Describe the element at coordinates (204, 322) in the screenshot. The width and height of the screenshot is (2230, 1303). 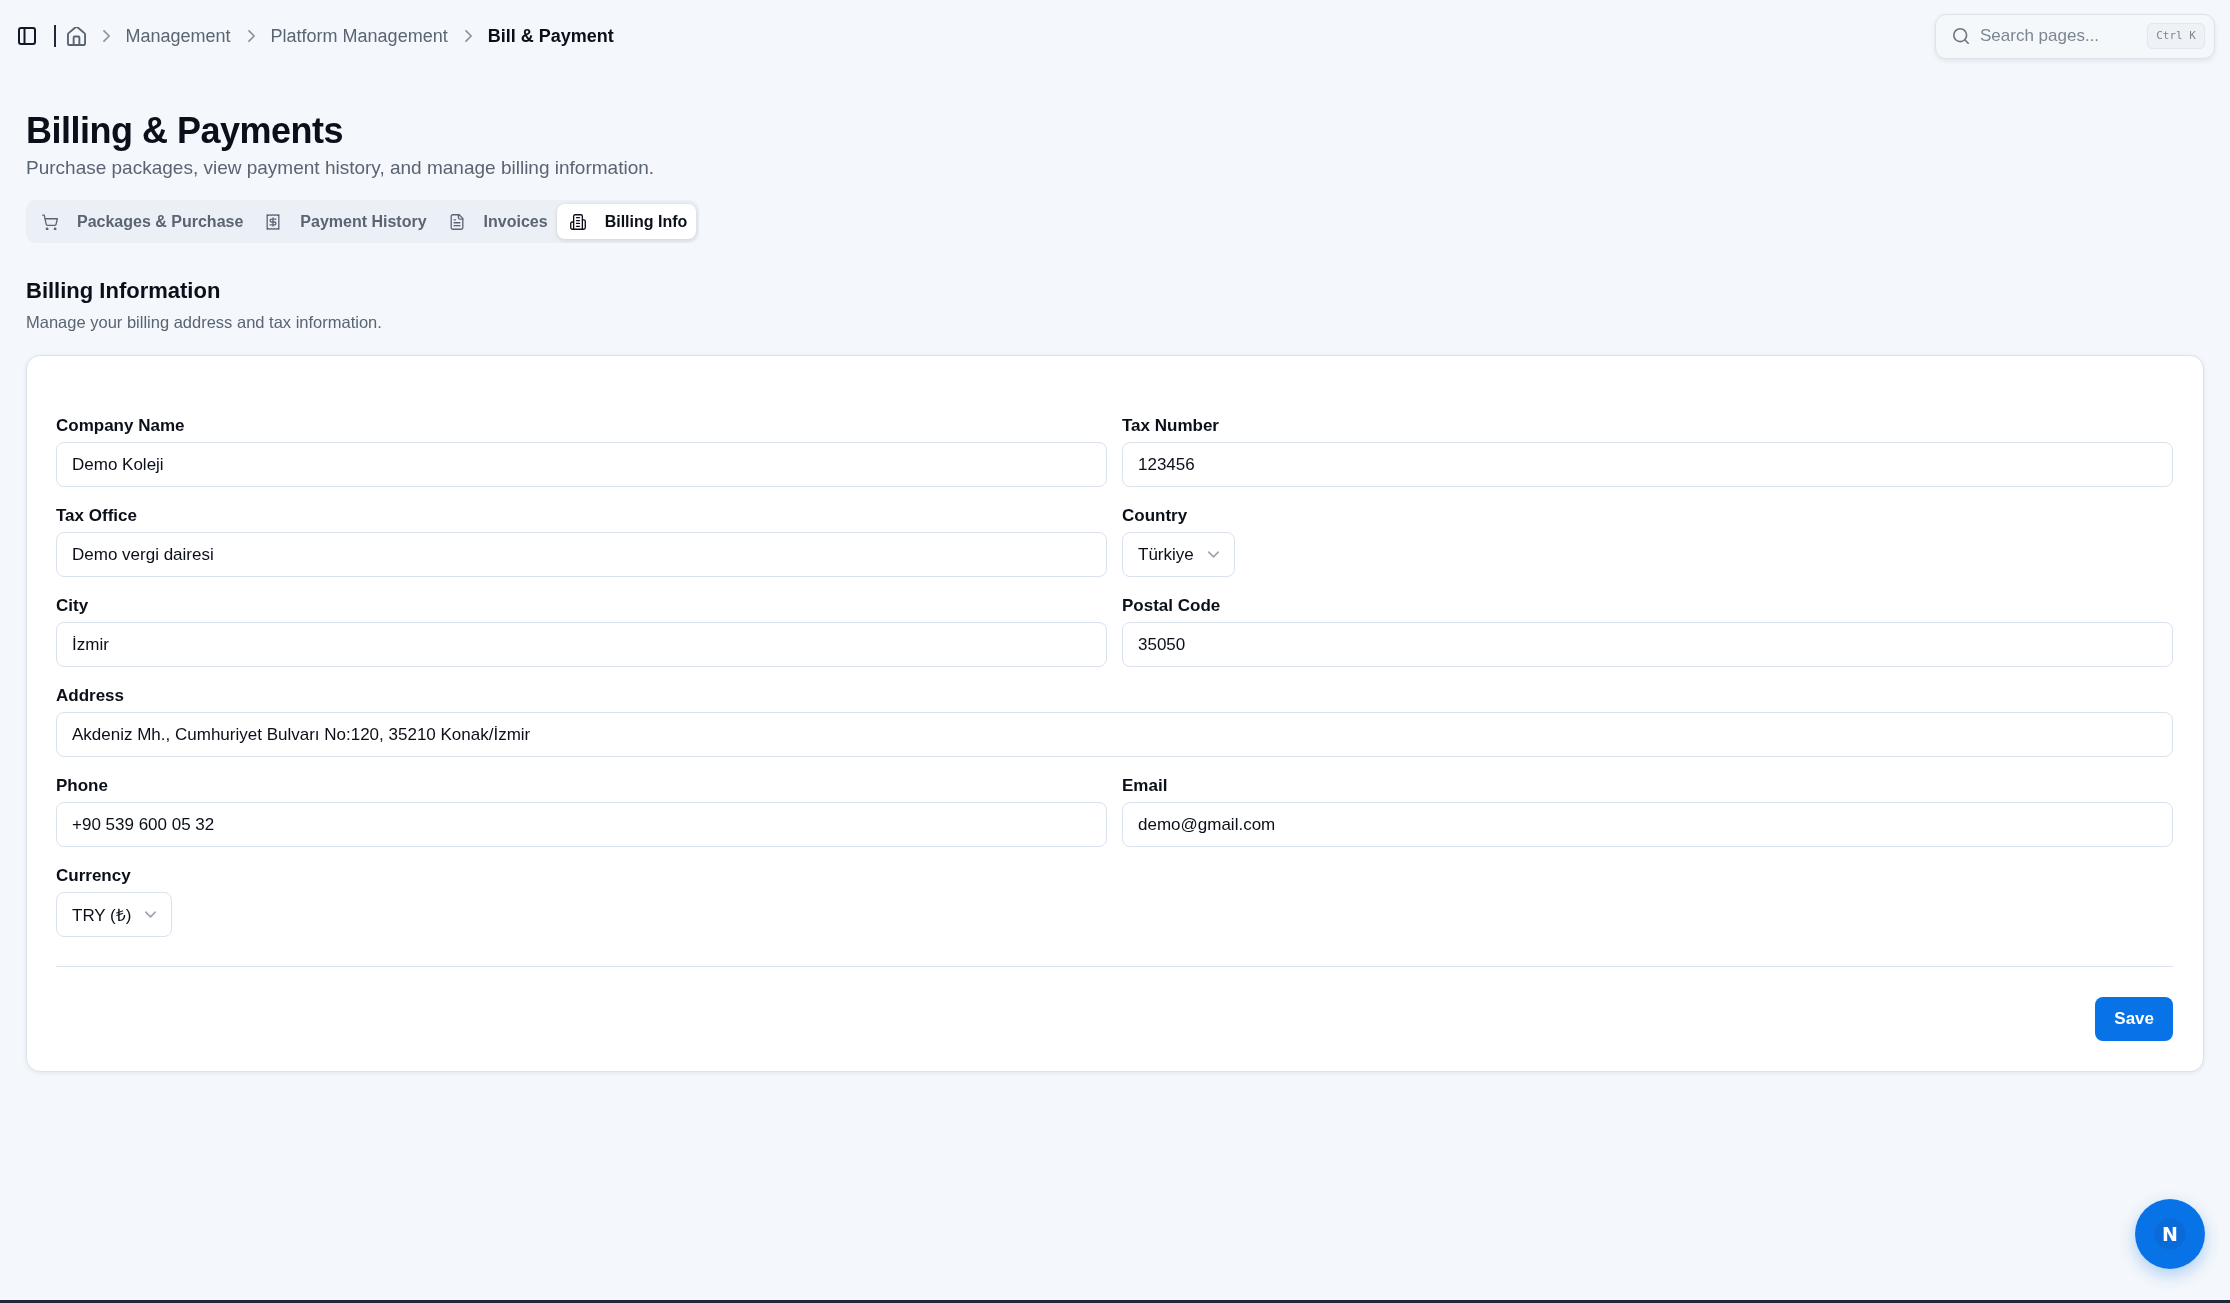
I see `section-subtitle: Manage your billing address and tax information.` at that location.